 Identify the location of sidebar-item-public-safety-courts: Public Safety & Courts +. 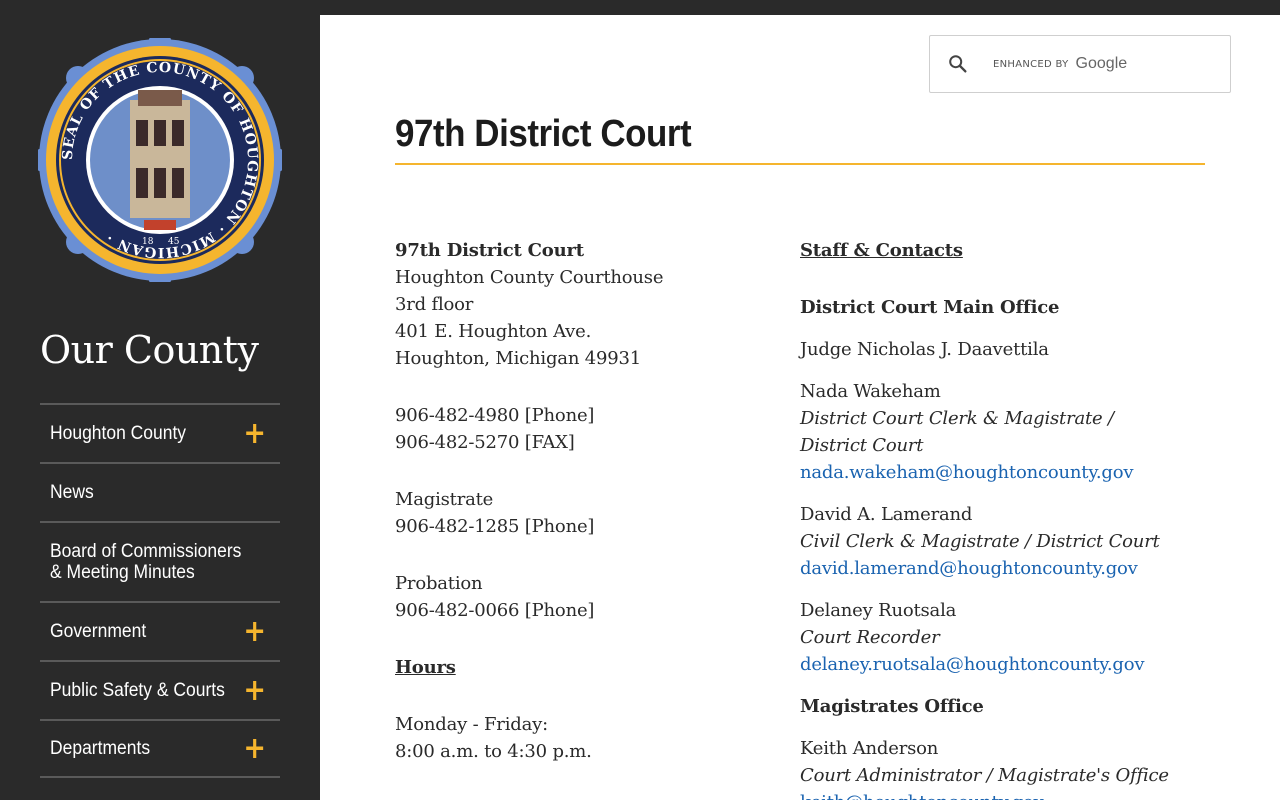
(160, 689).